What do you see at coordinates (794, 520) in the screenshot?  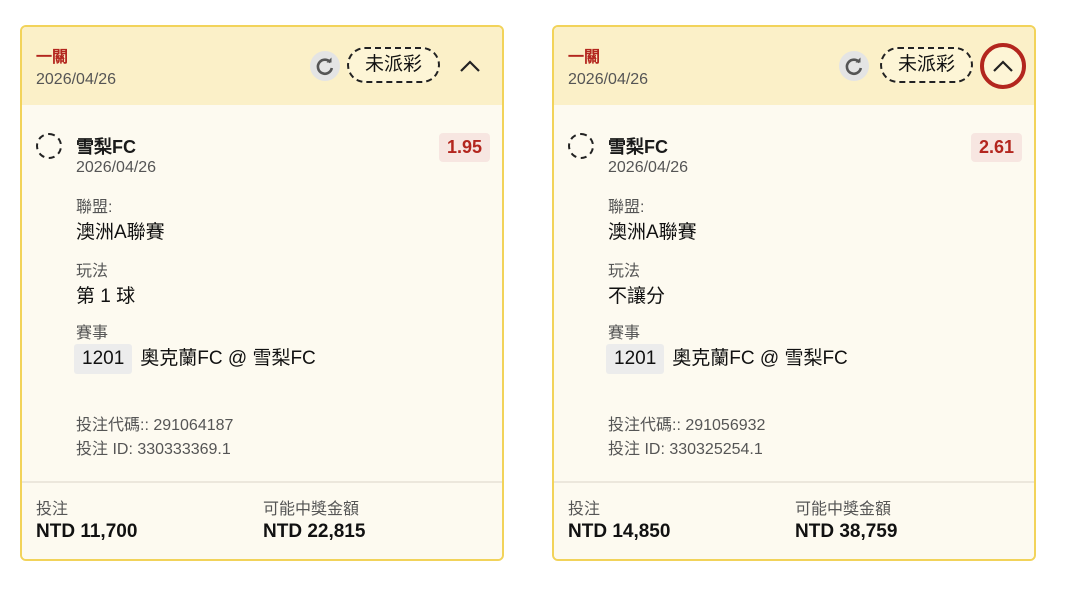 I see `bet-card-footer: 投注 NTD 14,850 可能中獎金額 NTD 38,759` at bounding box center [794, 520].